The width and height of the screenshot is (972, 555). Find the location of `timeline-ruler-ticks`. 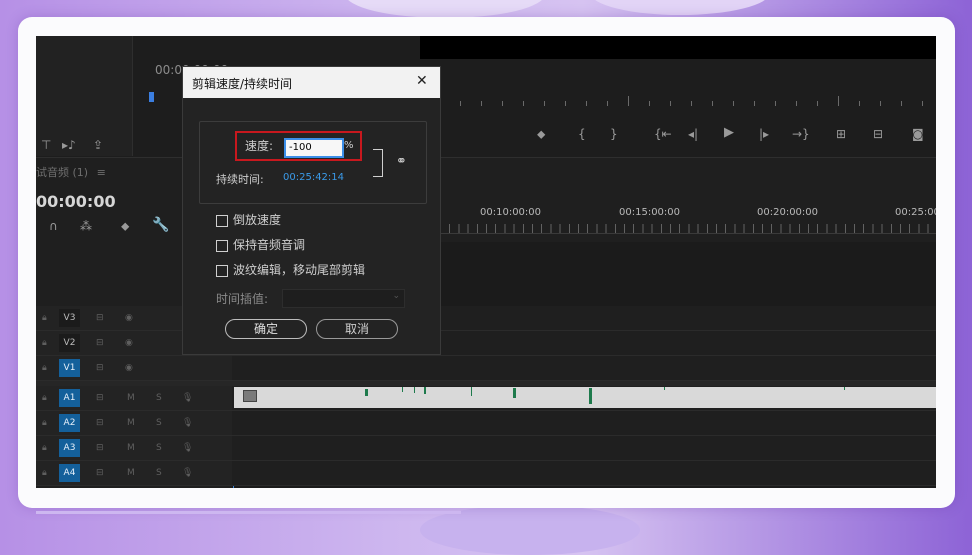

timeline-ruler-ticks is located at coordinates (688, 228).